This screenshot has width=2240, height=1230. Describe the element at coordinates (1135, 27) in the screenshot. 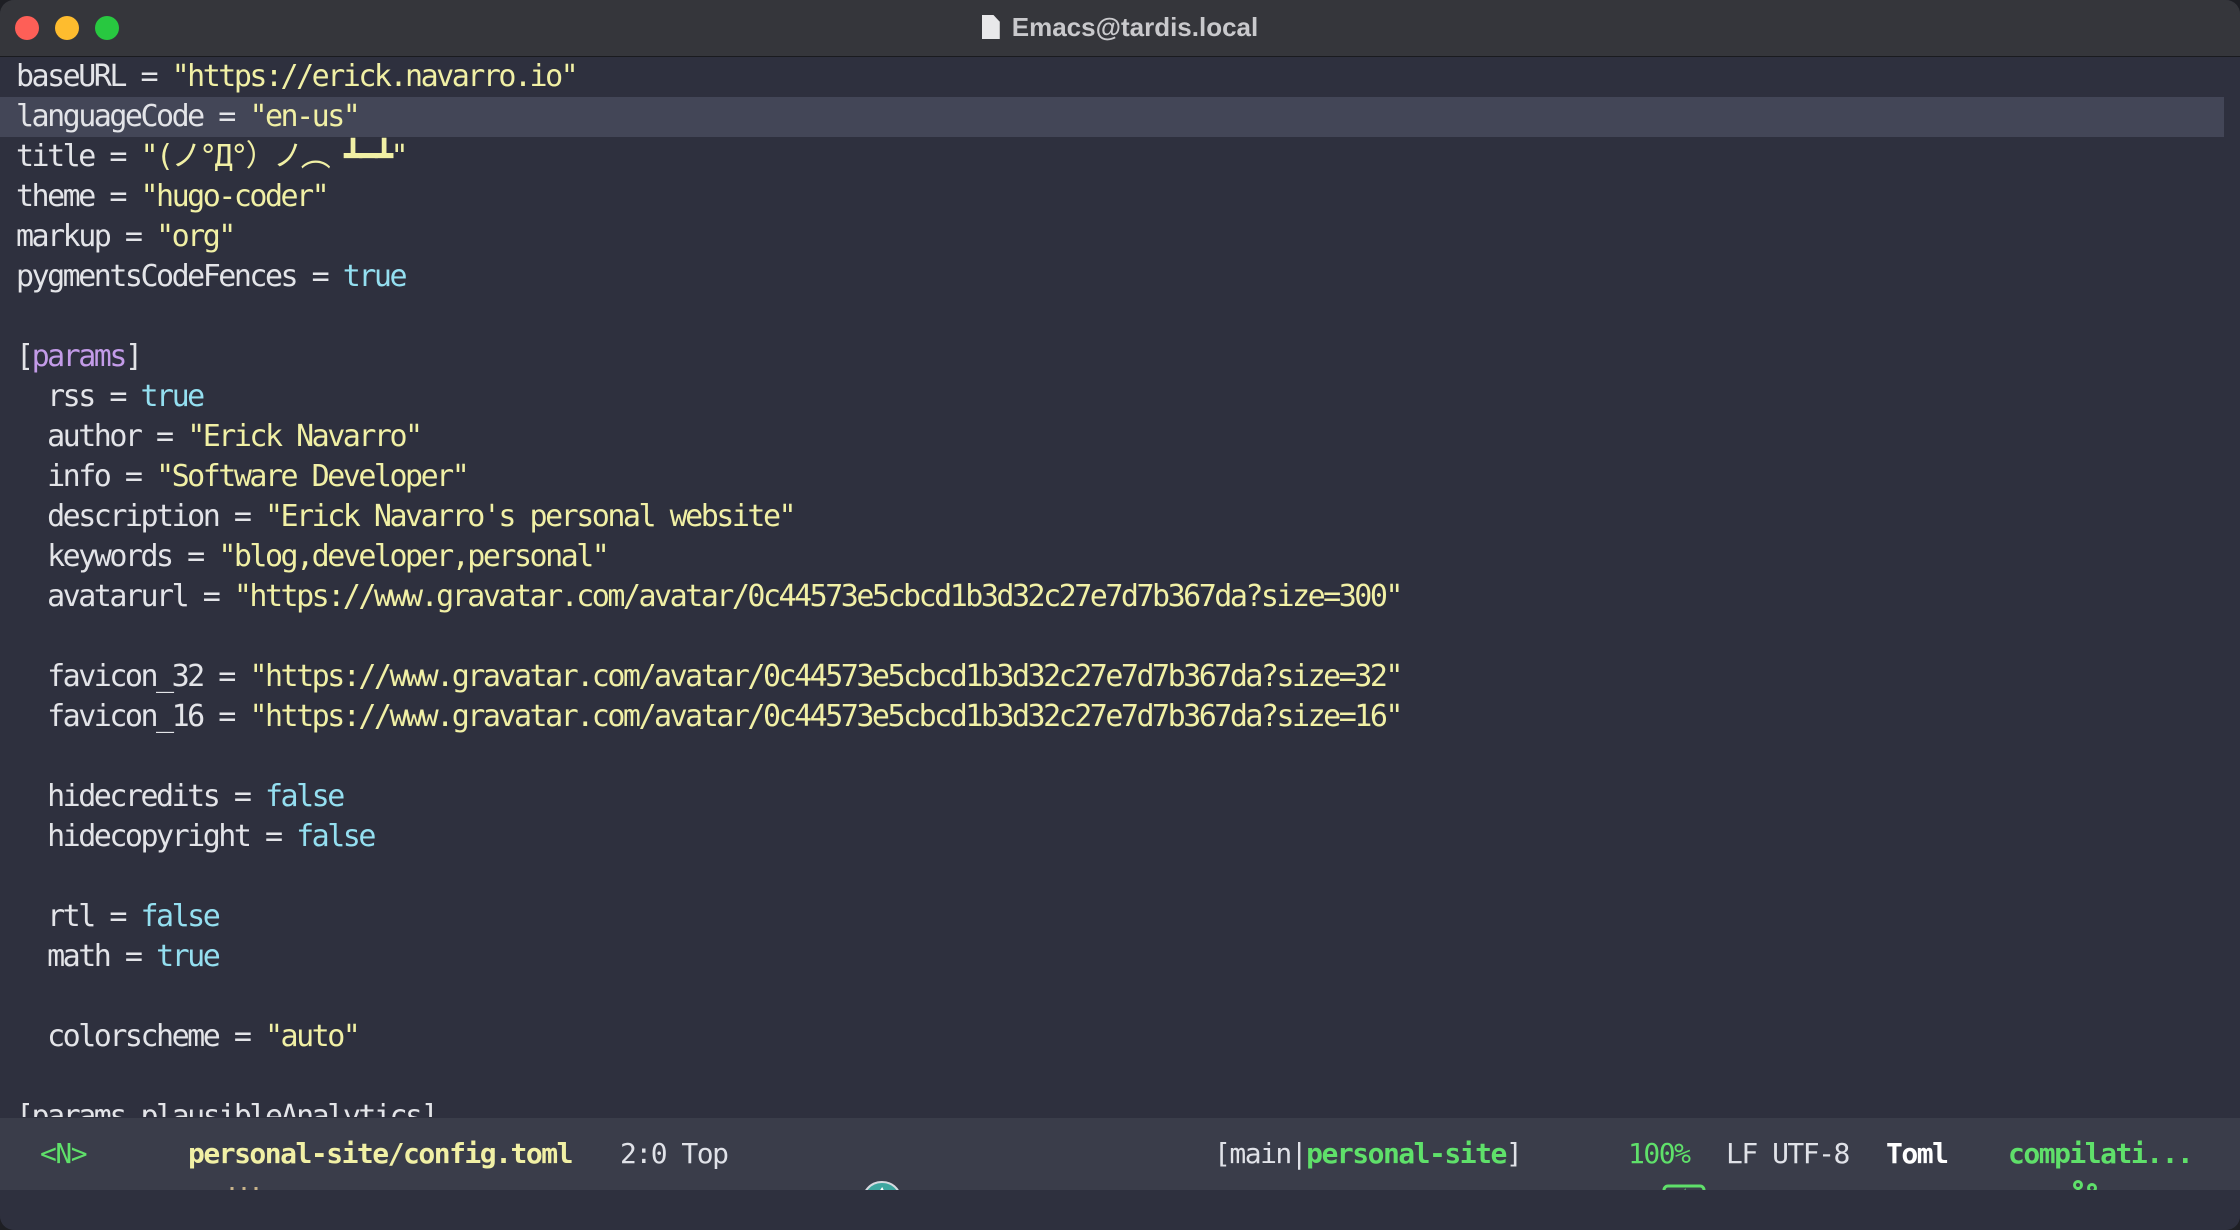

I see `window-title-text: Emacs@tardis.local` at that location.